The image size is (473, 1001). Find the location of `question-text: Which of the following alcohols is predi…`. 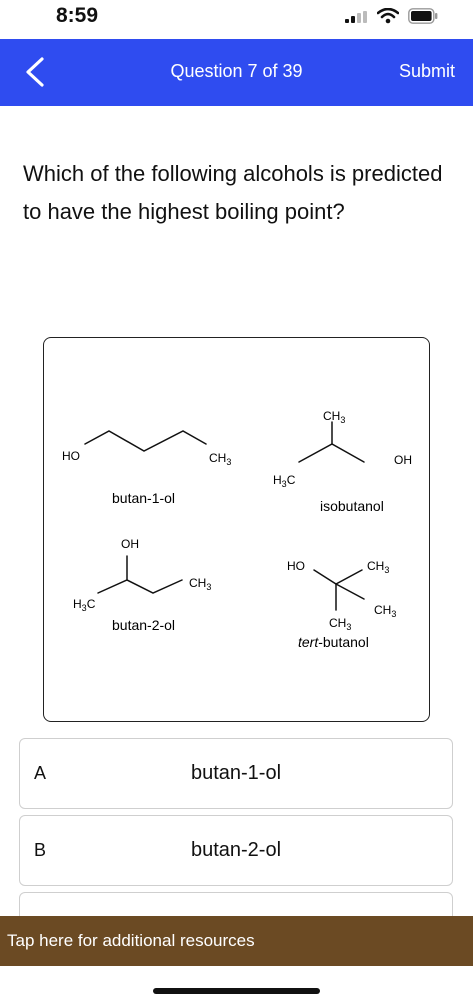

question-text: Which of the following alcohols is predi… is located at coordinates (233, 192).